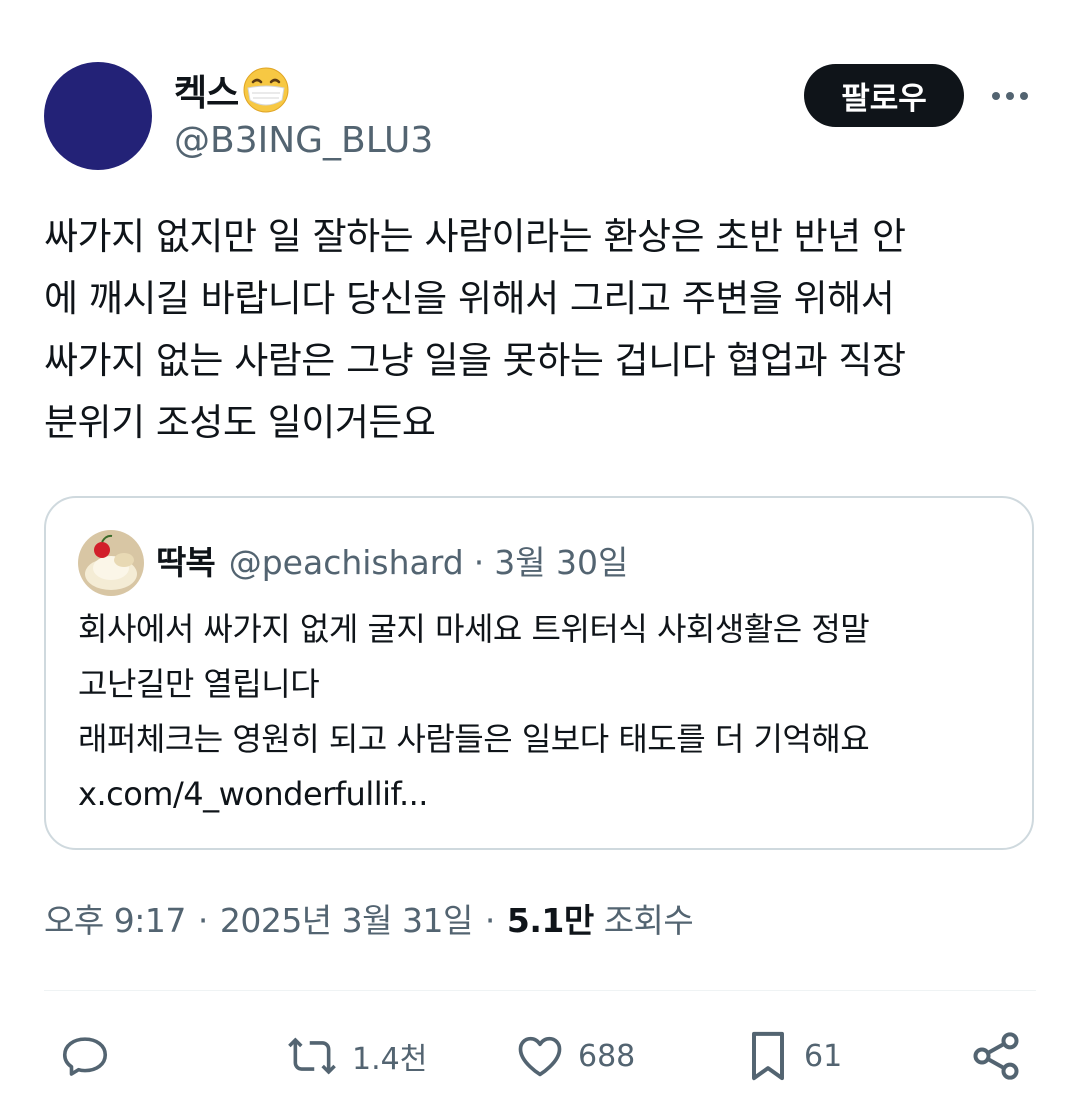 The height and width of the screenshot is (1107, 1080). Describe the element at coordinates (475, 236) in the screenshot. I see `tweet-line: 싸가지 없지만 일 잘하는 사람이라는 환상은 초반 반년 안` at that location.